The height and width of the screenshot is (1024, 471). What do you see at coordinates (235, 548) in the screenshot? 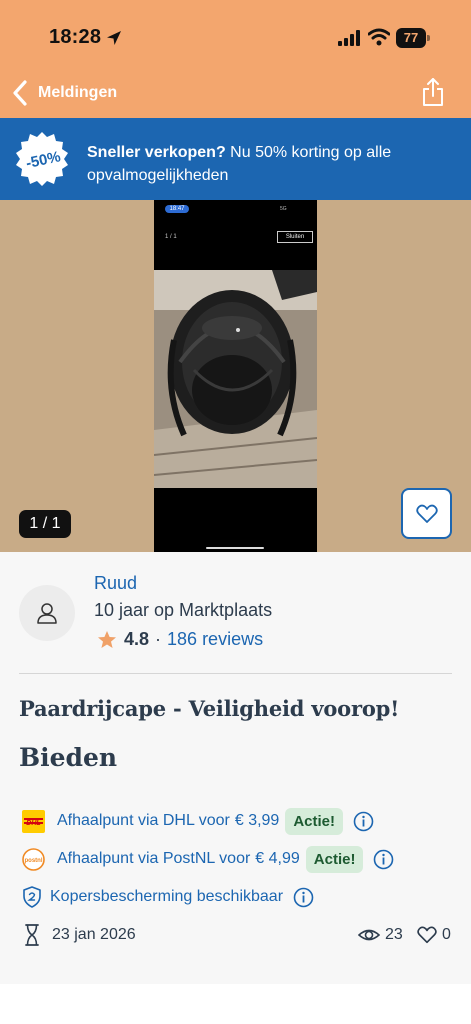
I see `home-indicator` at bounding box center [235, 548].